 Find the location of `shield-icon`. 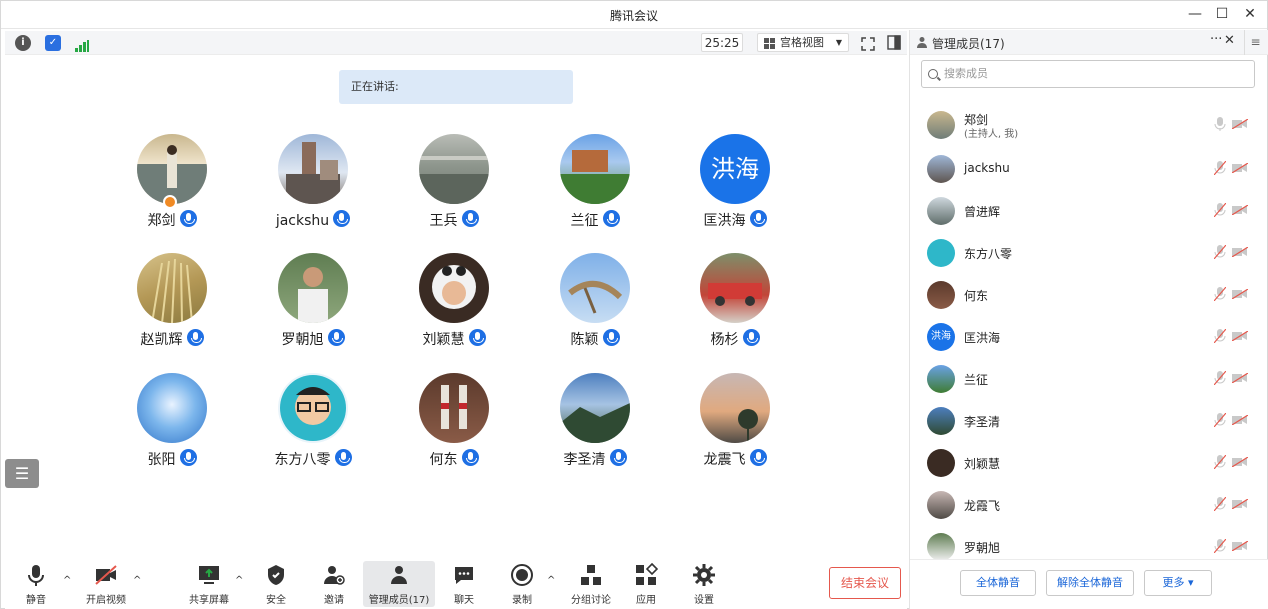

shield-icon is located at coordinates (276, 575).